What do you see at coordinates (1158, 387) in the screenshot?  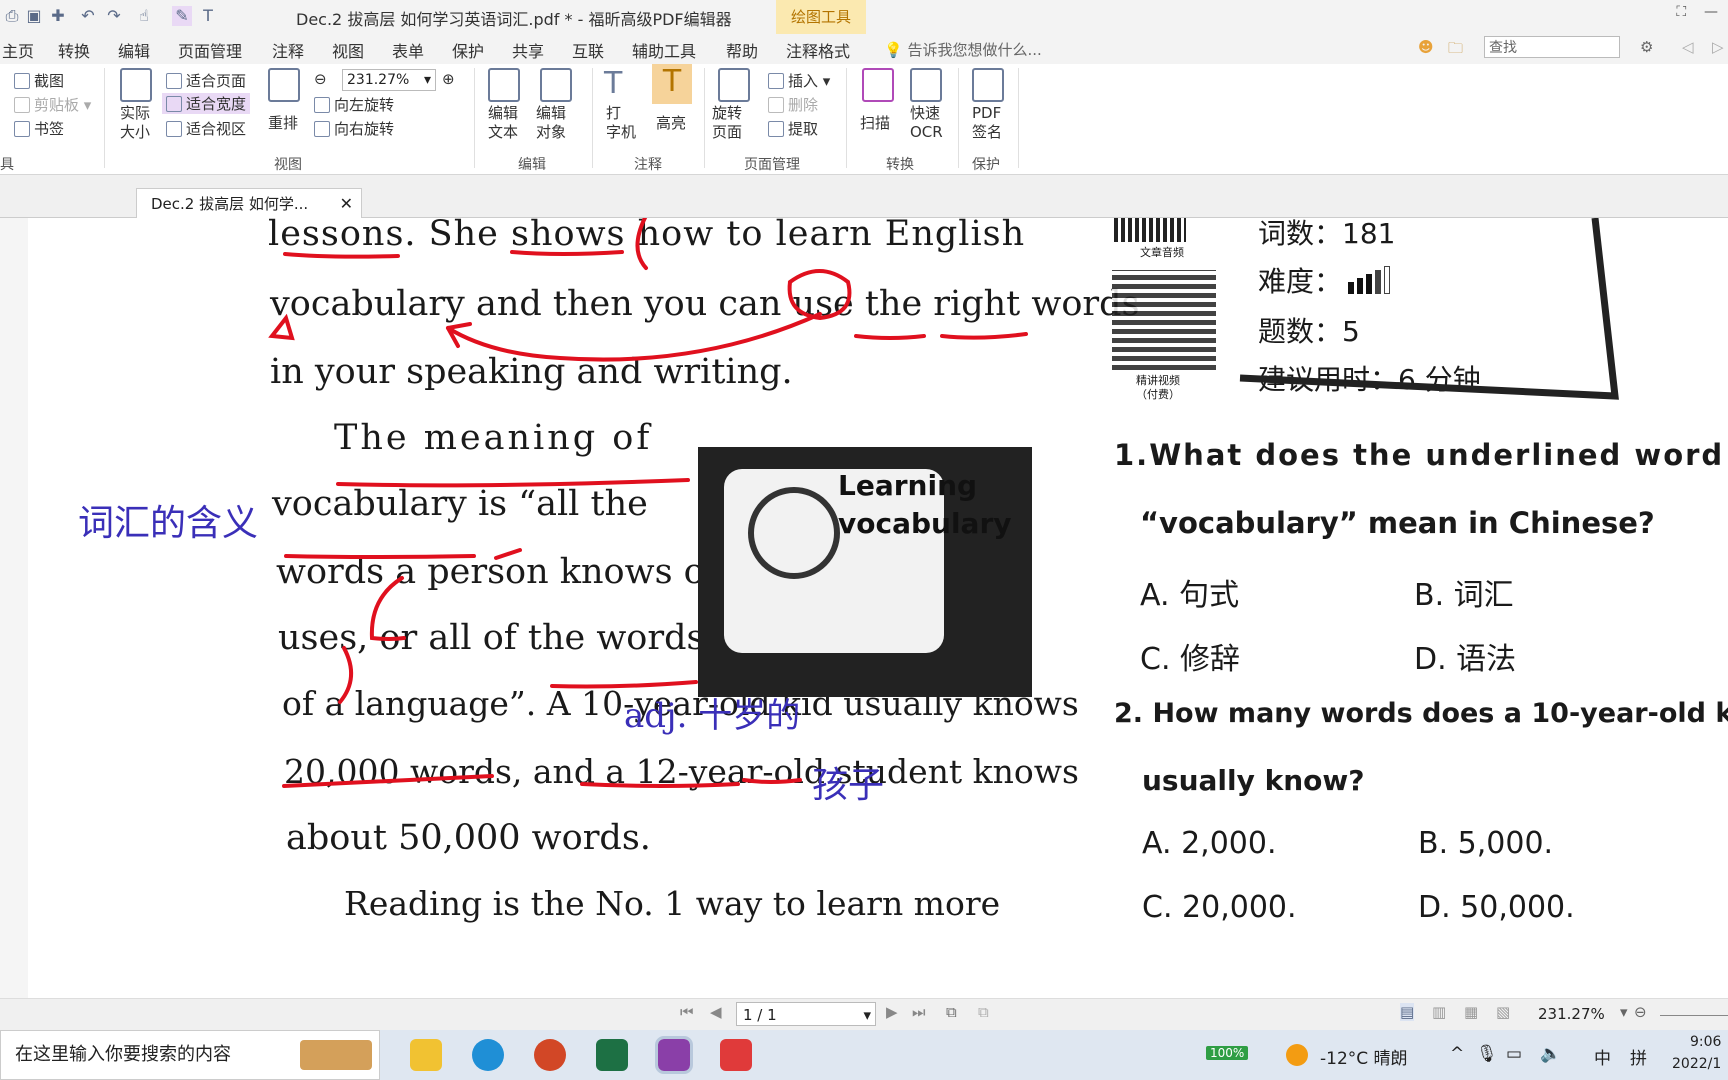 I see `qr-caption-video: 精讲视频 （付费）` at bounding box center [1158, 387].